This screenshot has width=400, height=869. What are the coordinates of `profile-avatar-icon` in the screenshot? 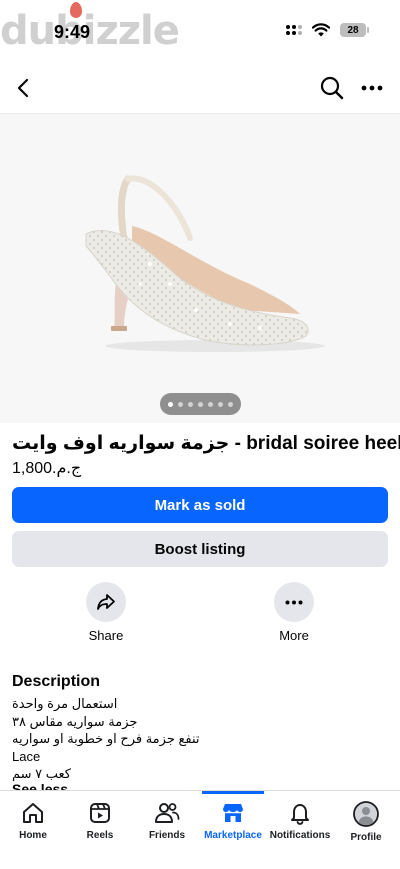 It's located at (366, 814).